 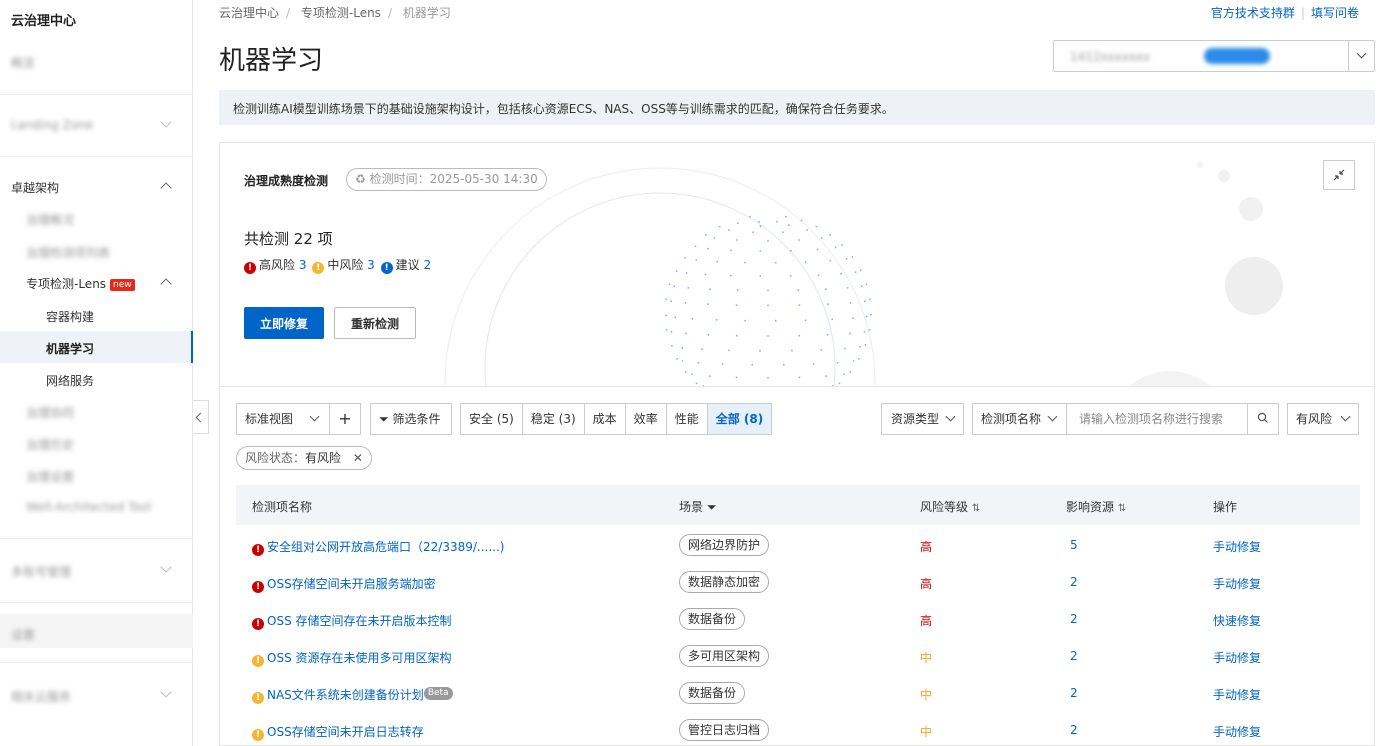 I want to click on sidebar-collapse-button, so click(x=201, y=417).